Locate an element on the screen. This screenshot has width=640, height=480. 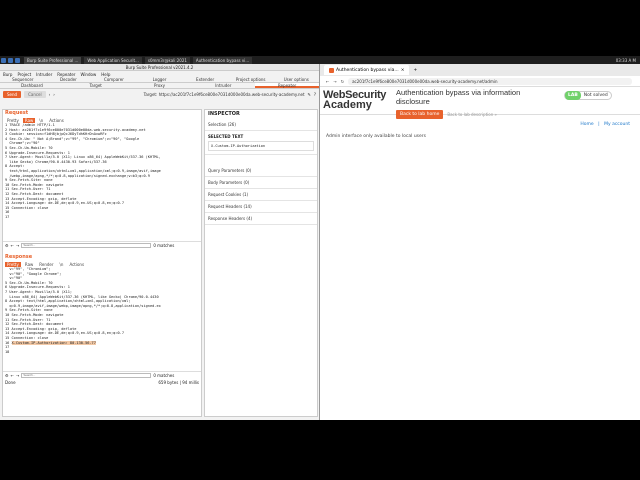
request-tab-raw: Raw is located at coordinates (29, 120).